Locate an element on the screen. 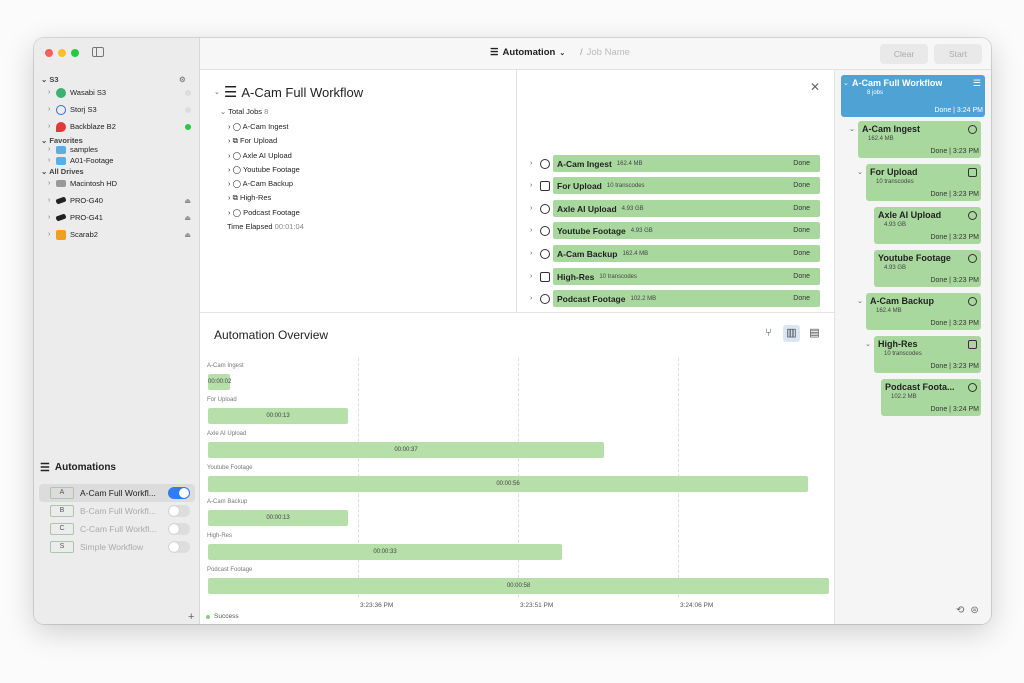  legend: Success is located at coordinates (222, 616).